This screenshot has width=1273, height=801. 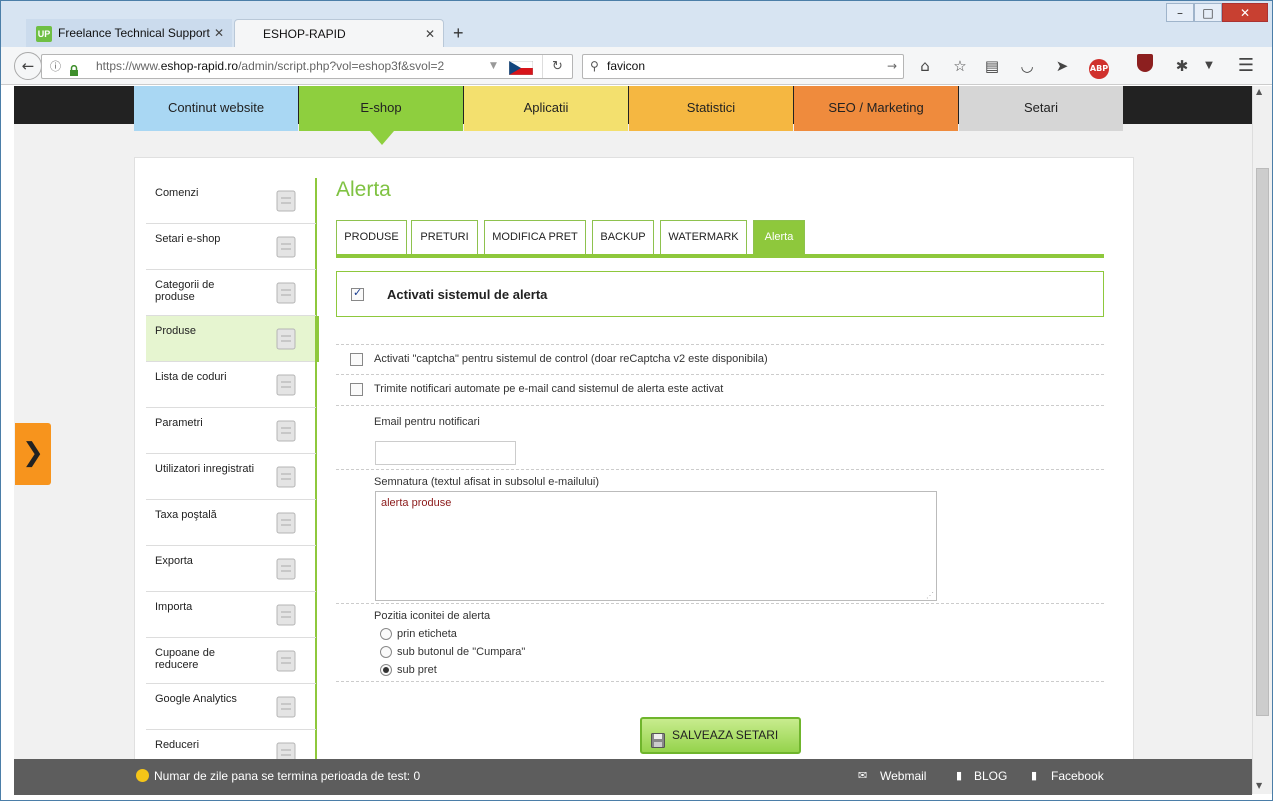 What do you see at coordinates (386, 652) in the screenshot?
I see `radio-sub-buton` at bounding box center [386, 652].